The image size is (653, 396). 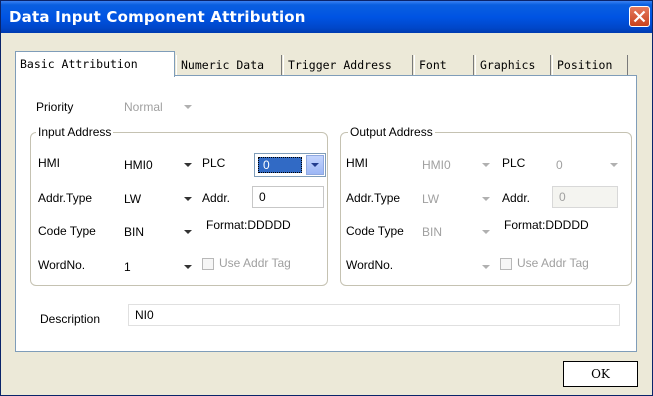 I want to click on ok-button: OK, so click(x=600, y=374).